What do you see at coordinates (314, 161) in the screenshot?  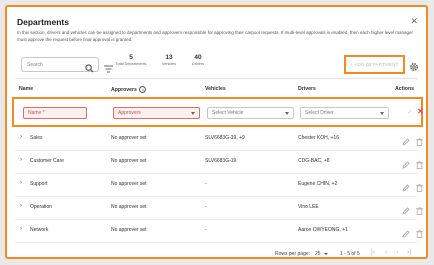 I see `row-drivers: CDG-BAC, +8` at bounding box center [314, 161].